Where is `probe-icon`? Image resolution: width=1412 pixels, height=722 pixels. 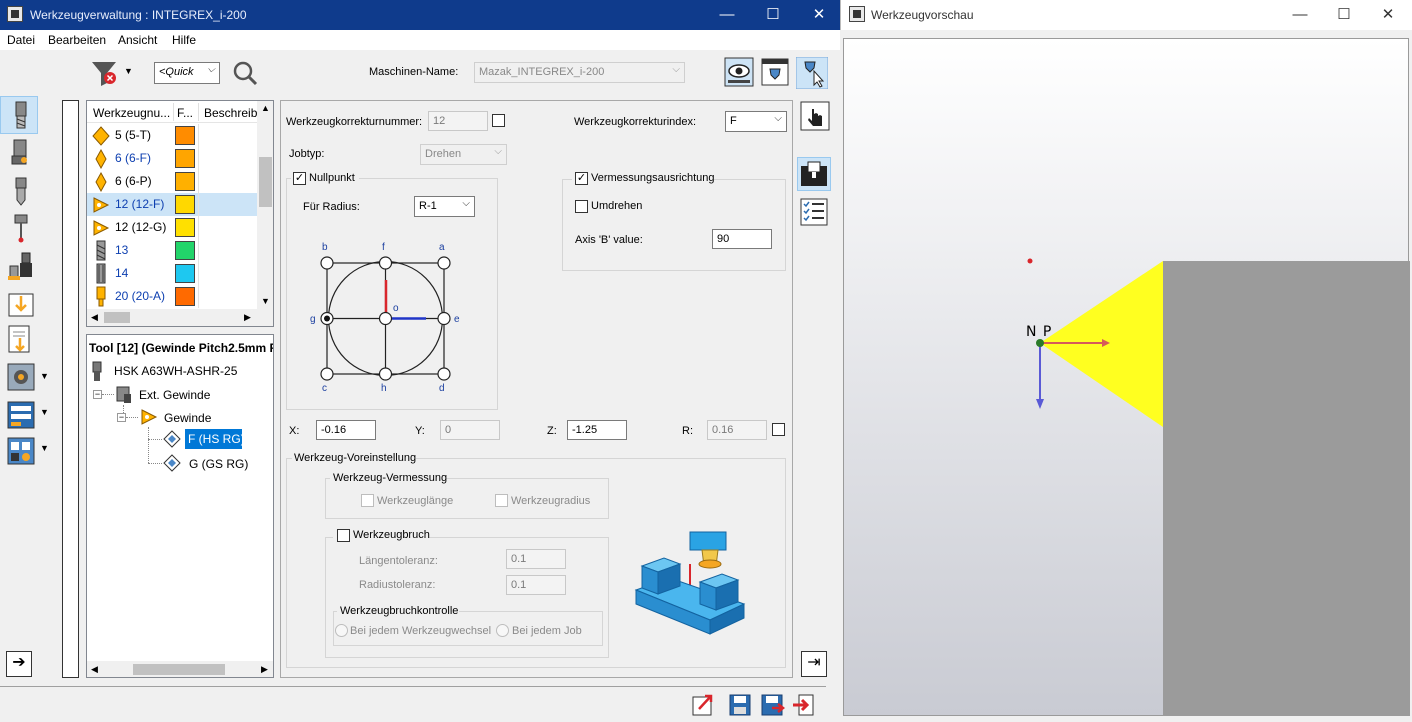
probe-icon is located at coordinates (21, 229).